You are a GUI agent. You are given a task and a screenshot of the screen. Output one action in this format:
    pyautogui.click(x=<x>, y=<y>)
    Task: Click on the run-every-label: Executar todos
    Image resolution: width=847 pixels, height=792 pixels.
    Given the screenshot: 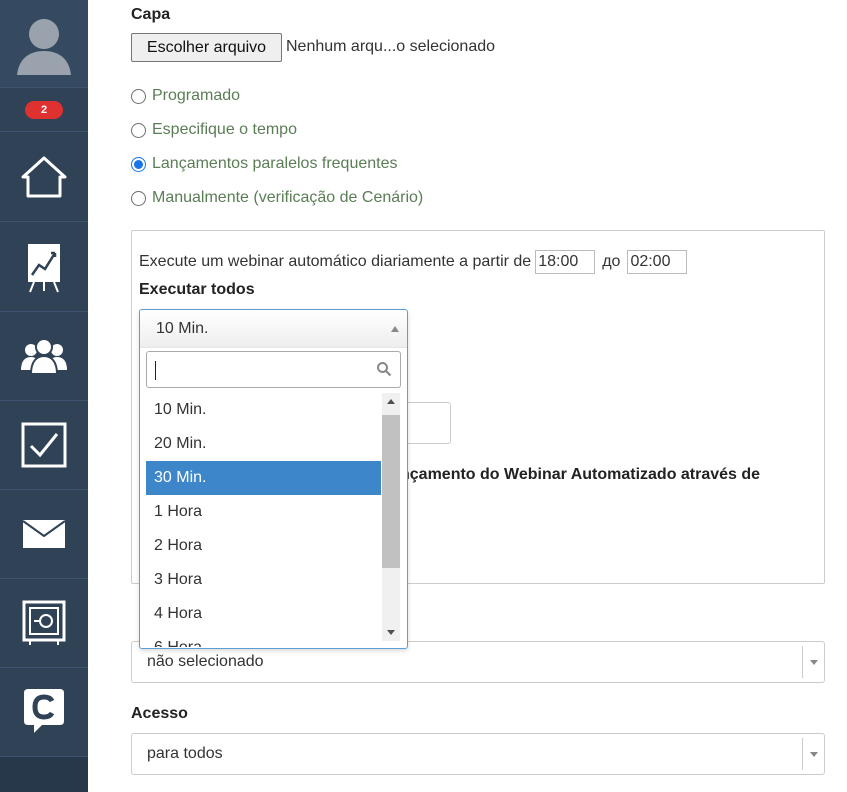 What is the action you would take?
    pyautogui.click(x=197, y=289)
    